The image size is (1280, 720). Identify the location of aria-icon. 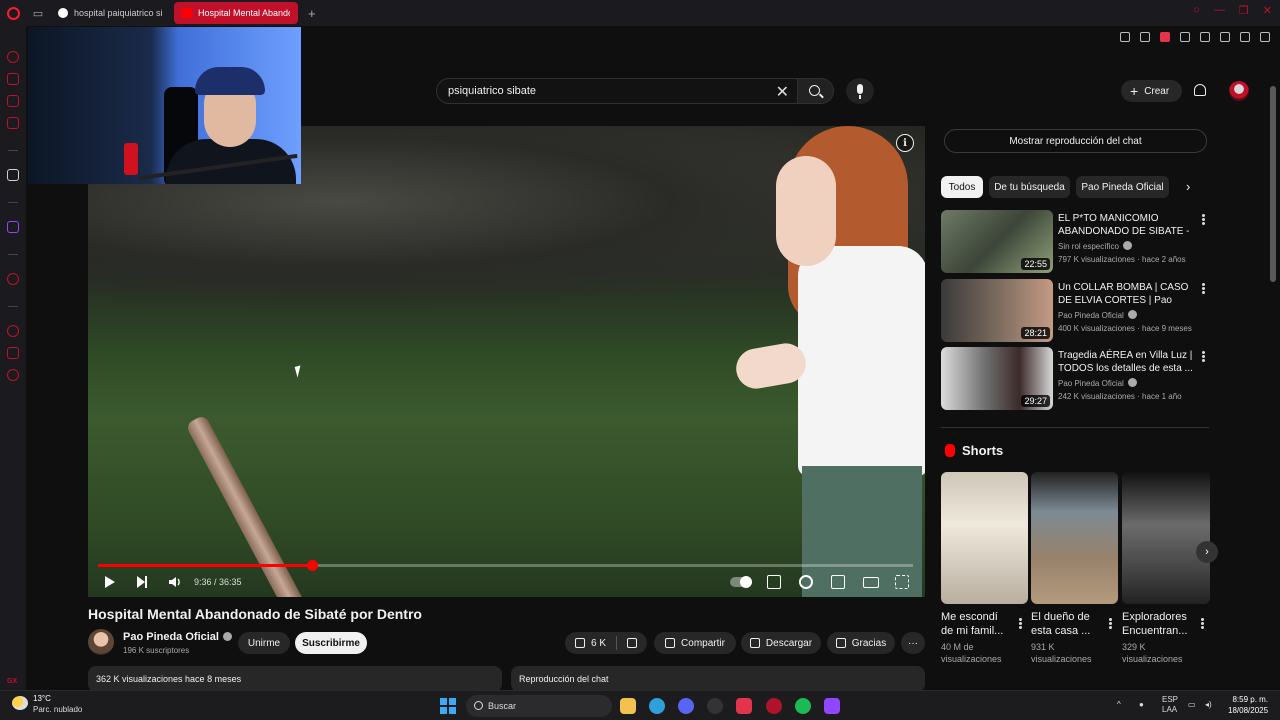
(13, 175).